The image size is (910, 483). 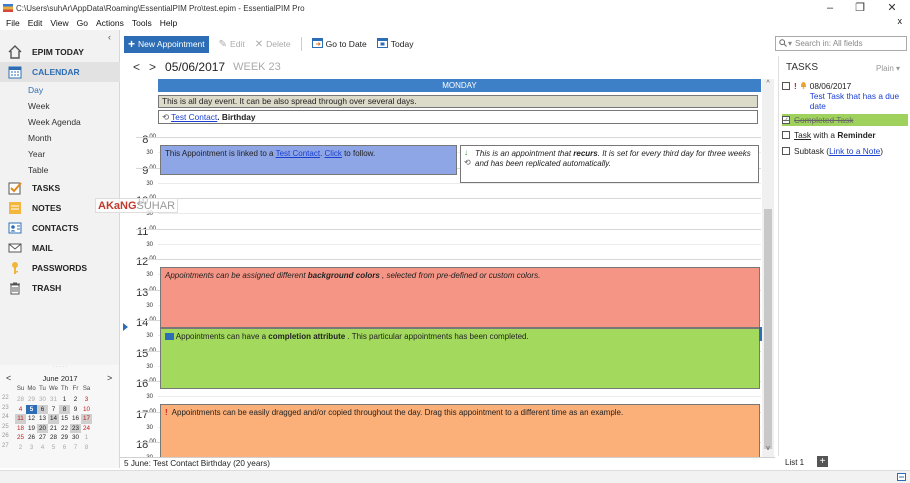 What do you see at coordinates (60, 52) in the screenshot?
I see `nav-epim-today: EPIM TODAY` at bounding box center [60, 52].